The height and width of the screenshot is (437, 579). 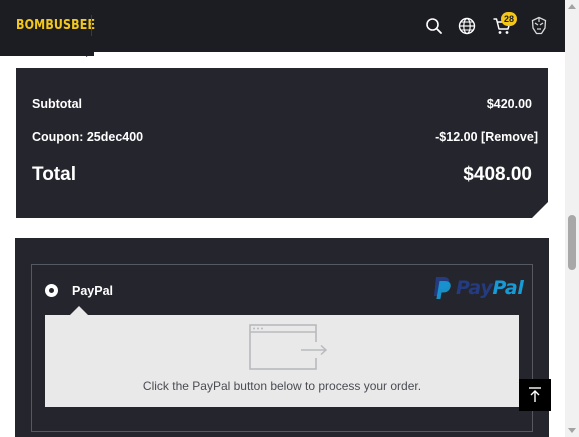 I want to click on scroll-down-arrow-icon, so click(x=572, y=430).